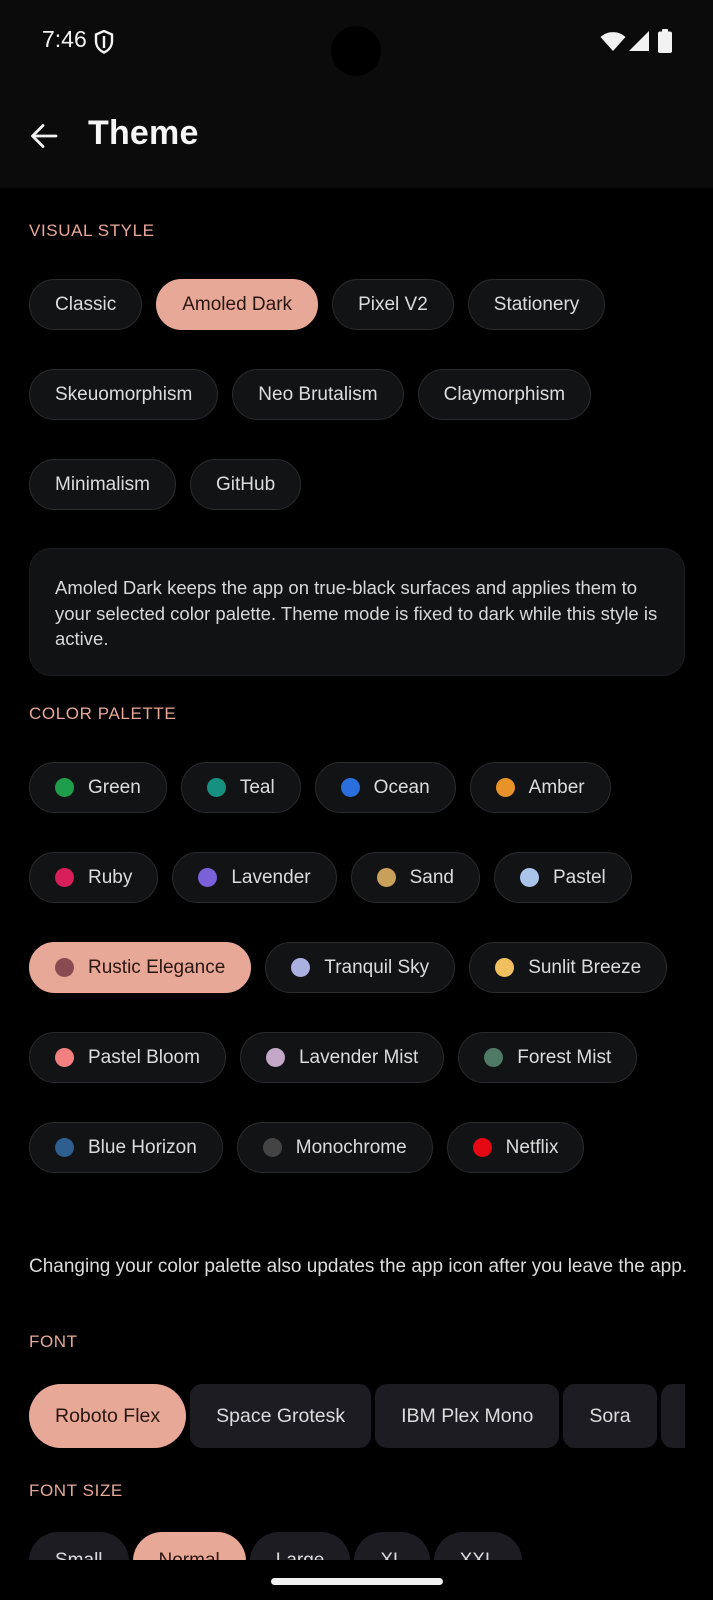  Describe the element at coordinates (103, 713) in the screenshot. I see `color-palette-label: COLOR PALETTE` at that location.